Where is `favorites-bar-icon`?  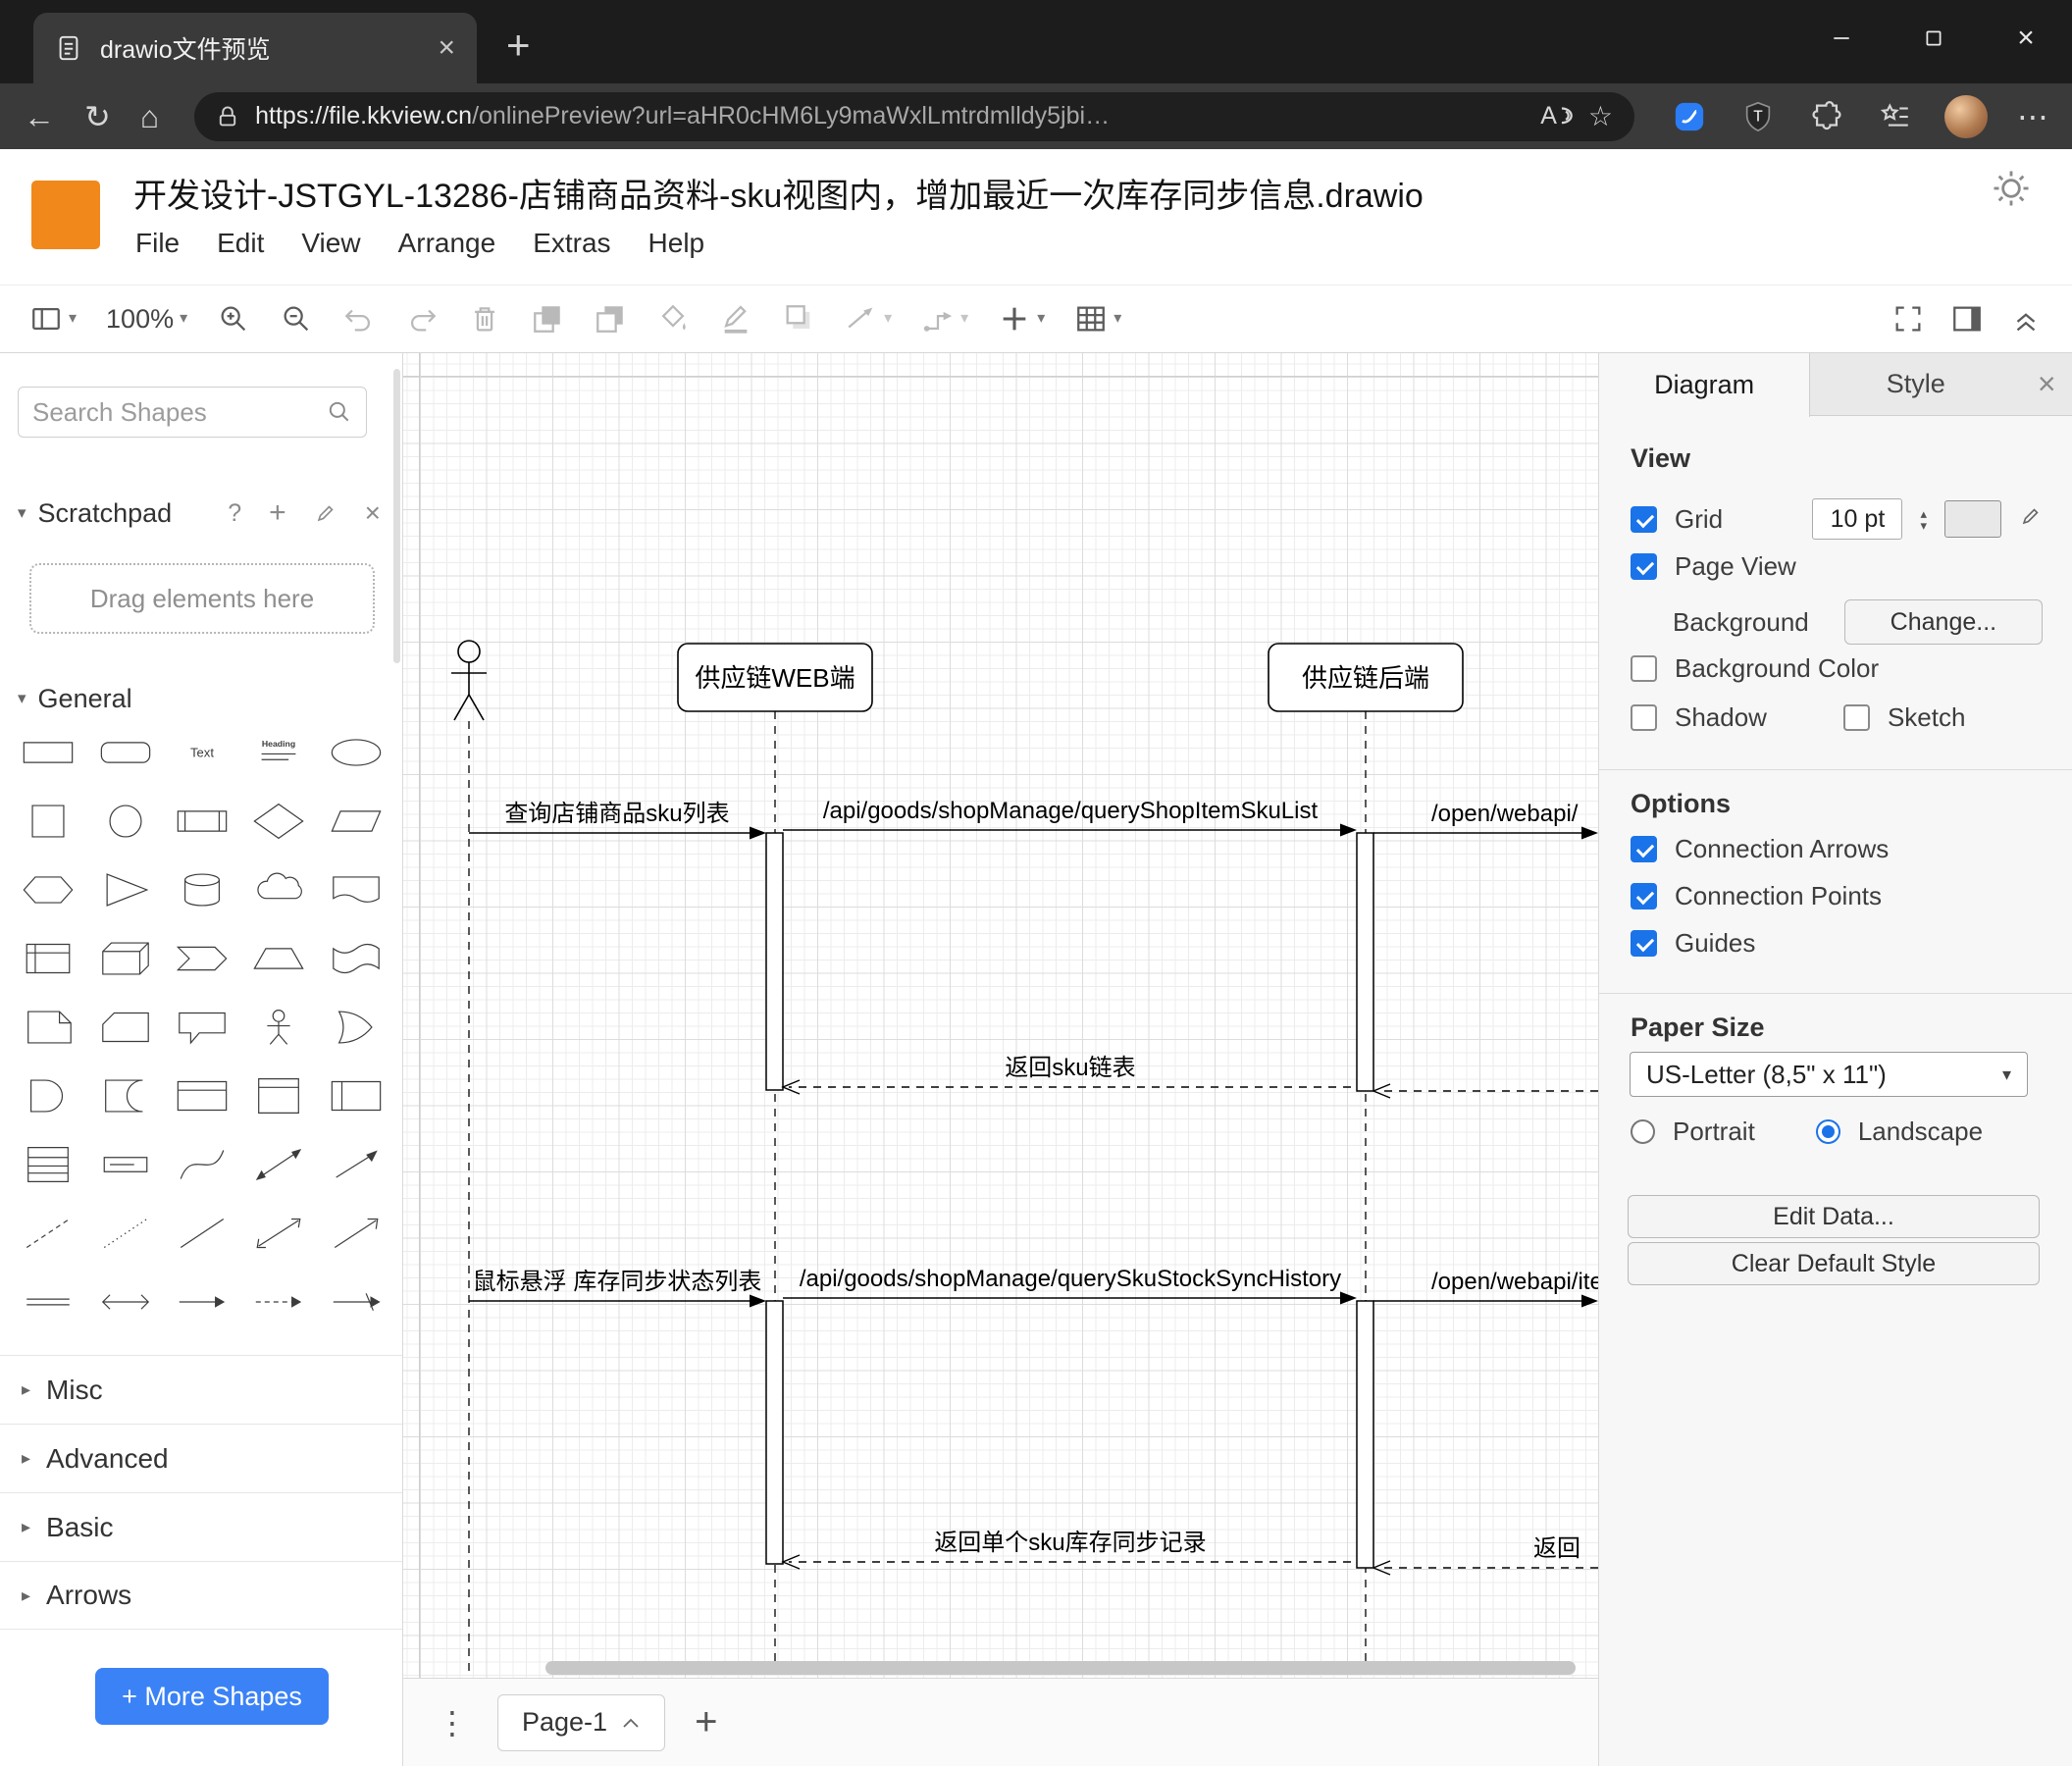 favorites-bar-icon is located at coordinates (1895, 117).